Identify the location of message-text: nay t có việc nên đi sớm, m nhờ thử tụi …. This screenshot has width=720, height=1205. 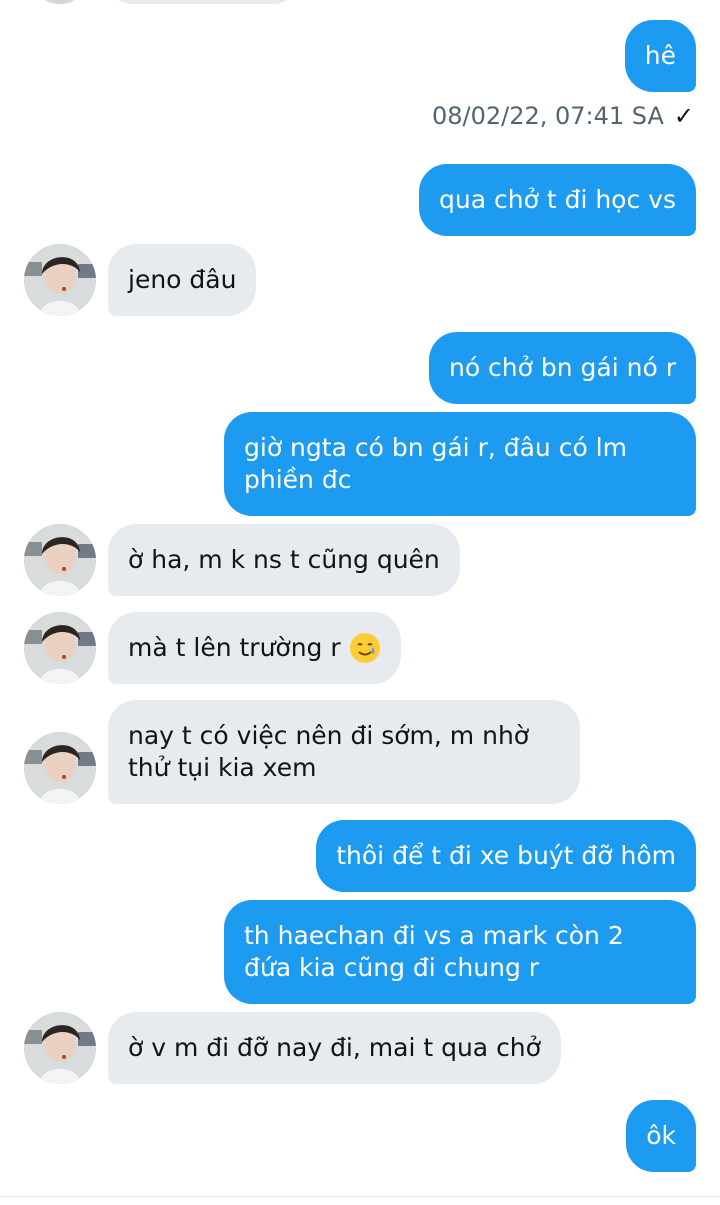
(329, 751).